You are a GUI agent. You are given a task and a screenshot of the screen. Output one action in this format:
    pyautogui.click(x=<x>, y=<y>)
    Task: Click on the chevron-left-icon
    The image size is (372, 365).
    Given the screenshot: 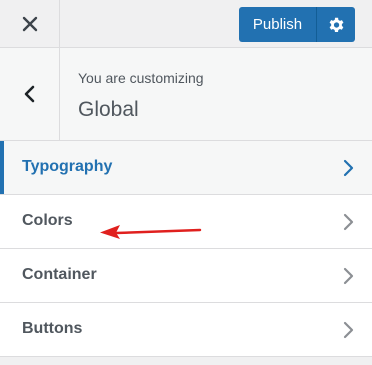 What is the action you would take?
    pyautogui.click(x=29, y=94)
    